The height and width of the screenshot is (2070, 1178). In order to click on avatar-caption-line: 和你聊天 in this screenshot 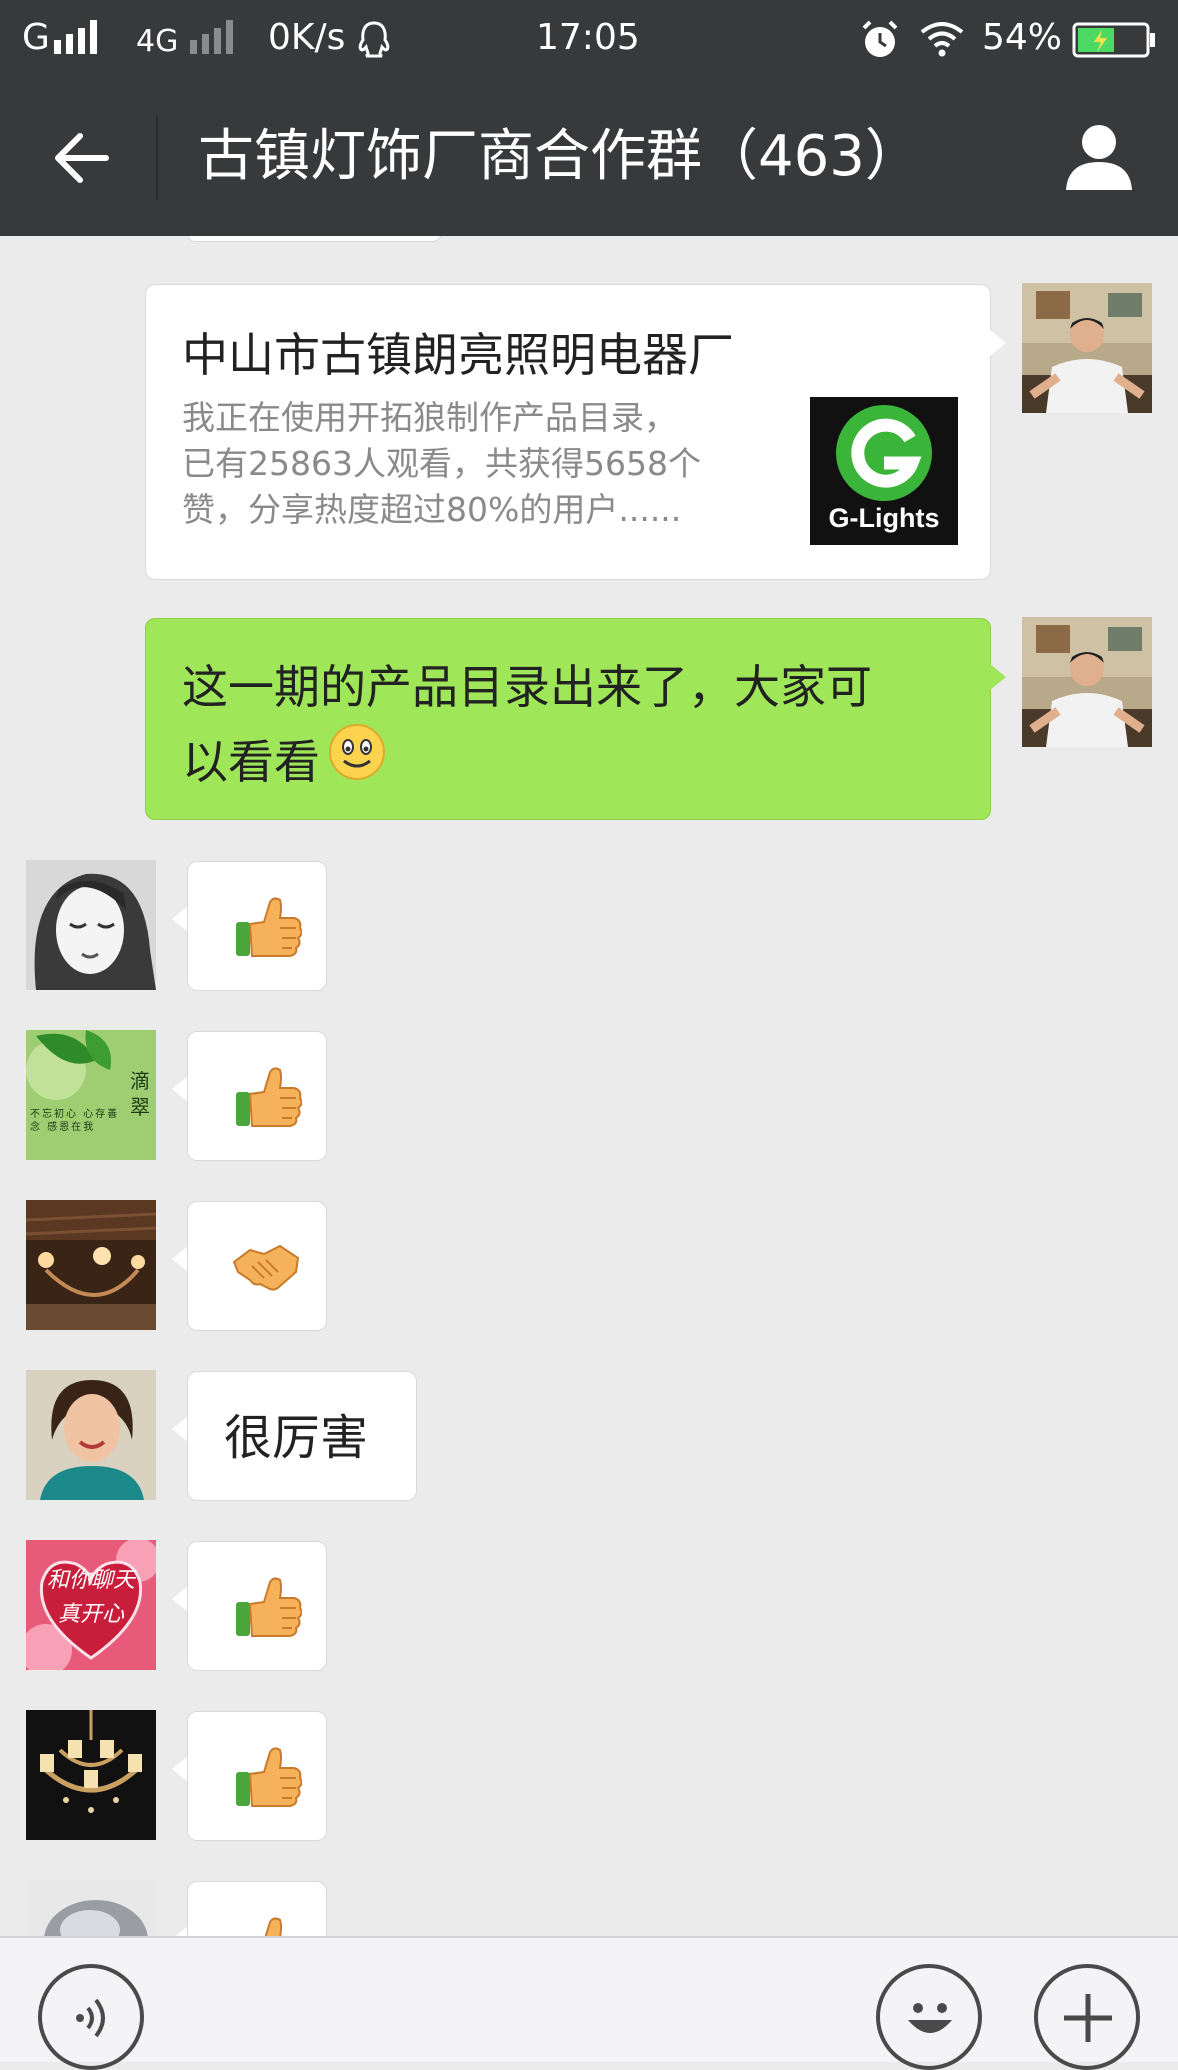, I will do `click(90, 1580)`.